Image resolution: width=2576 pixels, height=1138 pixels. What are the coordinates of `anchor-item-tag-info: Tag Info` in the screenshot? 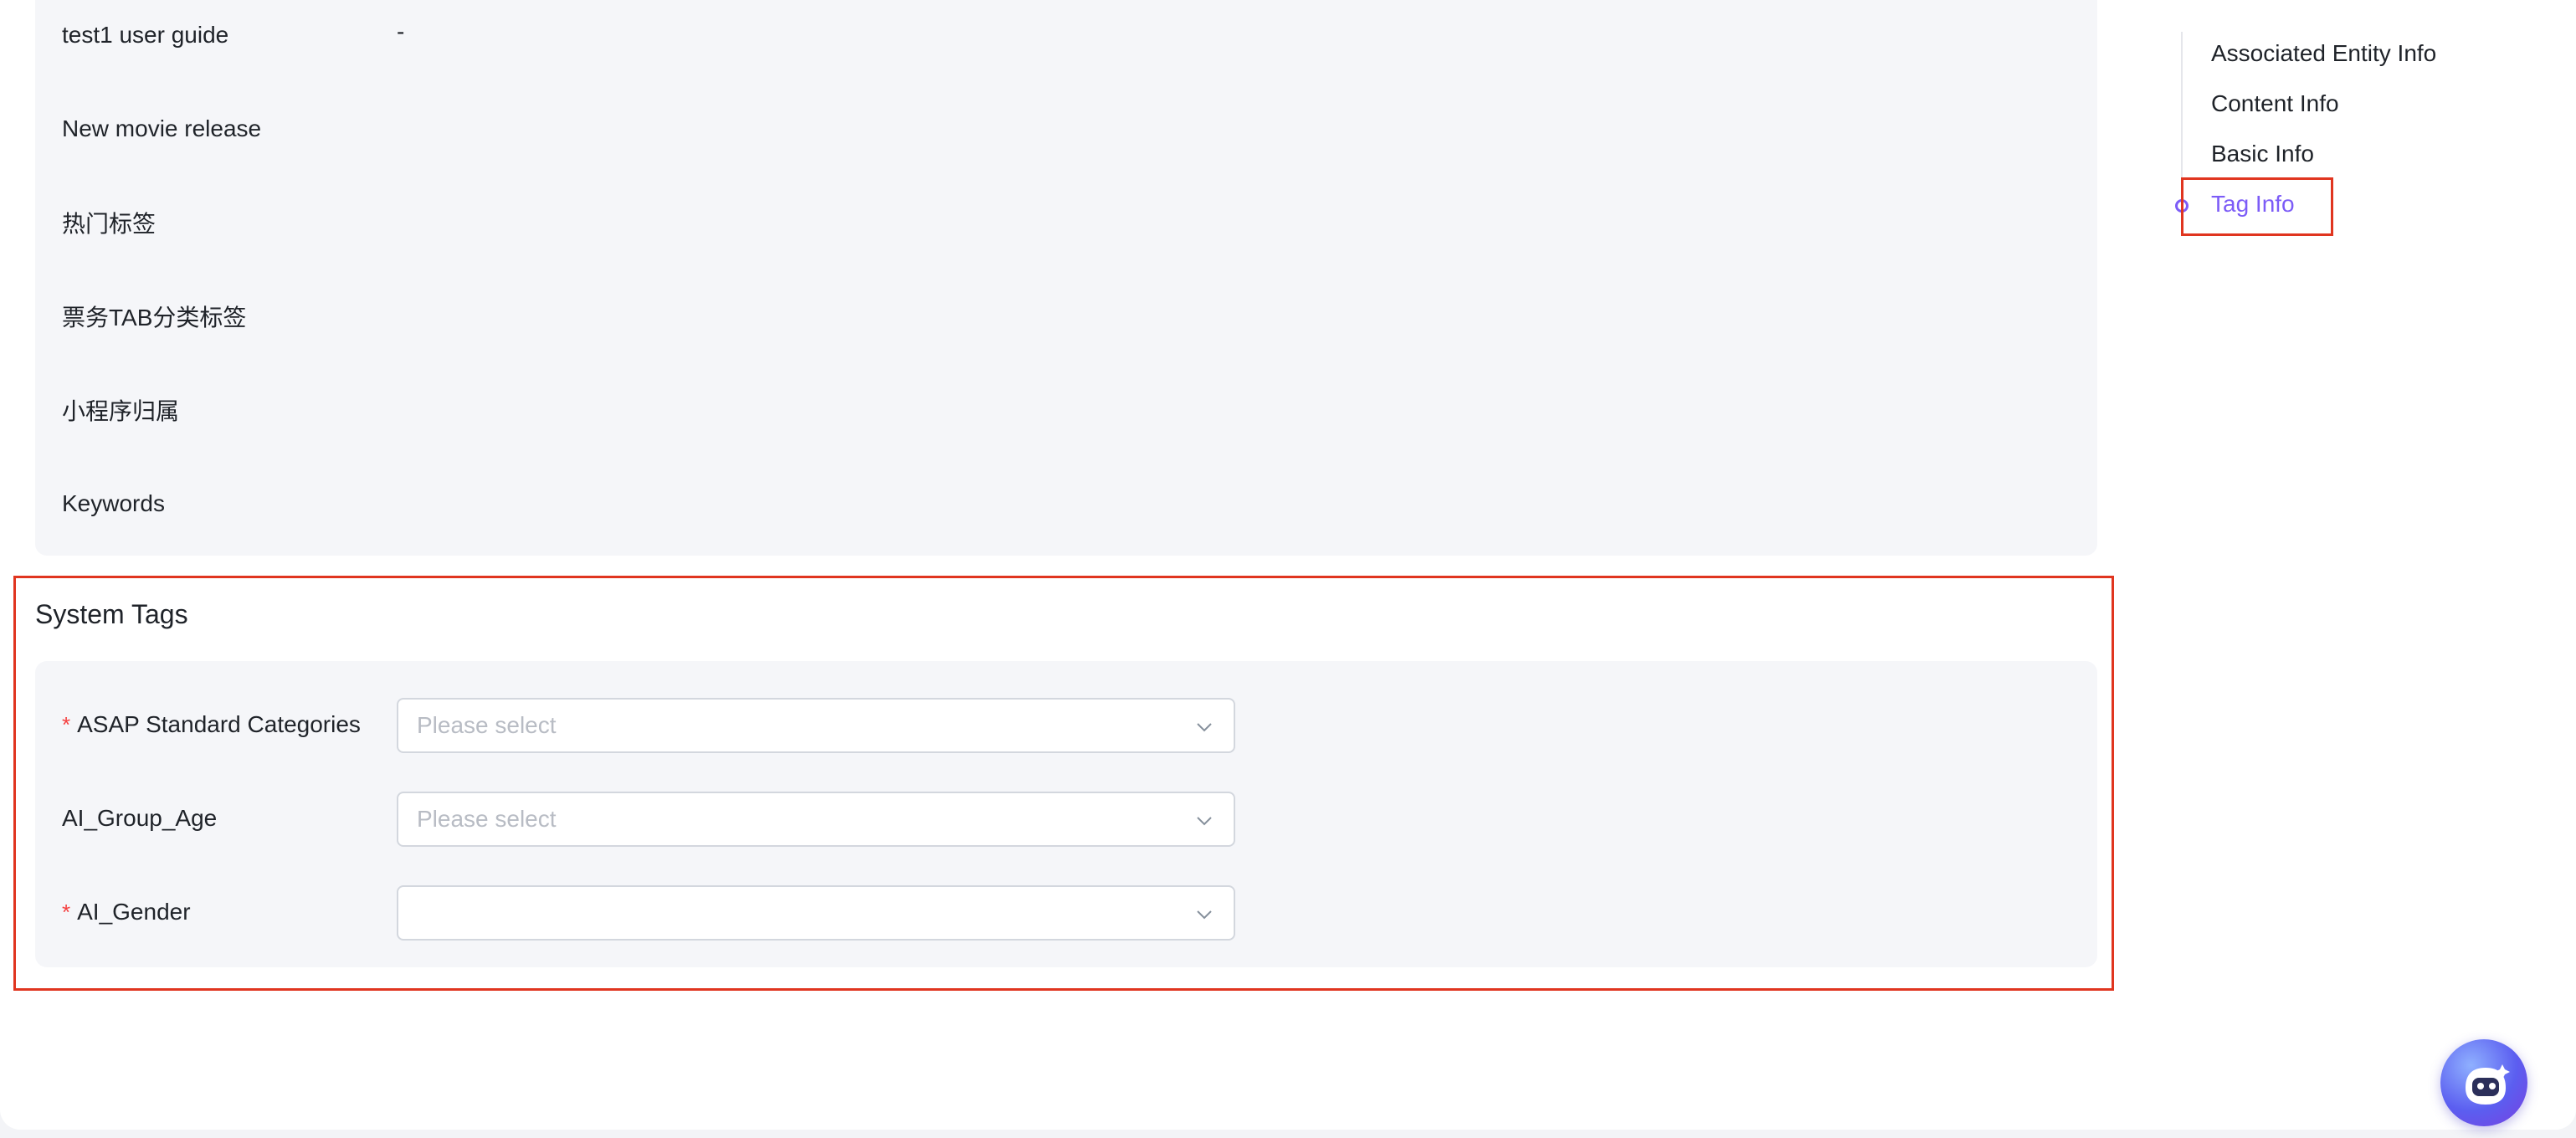 It's located at (2253, 204).